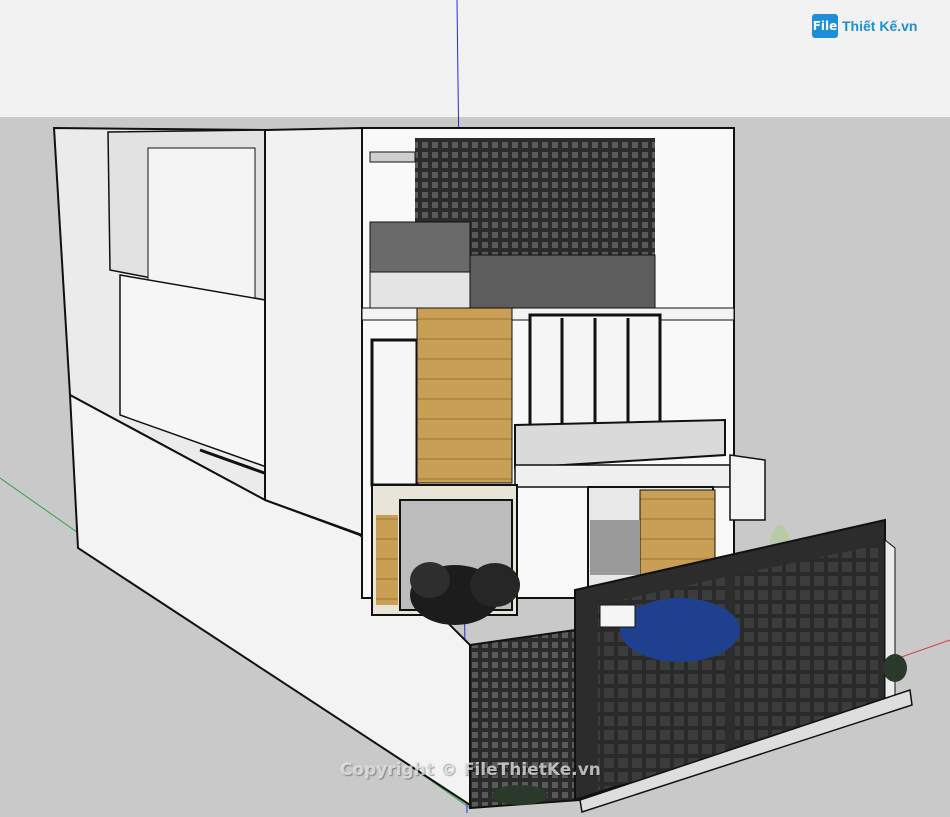  I want to click on side-window-upper, so click(201, 224).